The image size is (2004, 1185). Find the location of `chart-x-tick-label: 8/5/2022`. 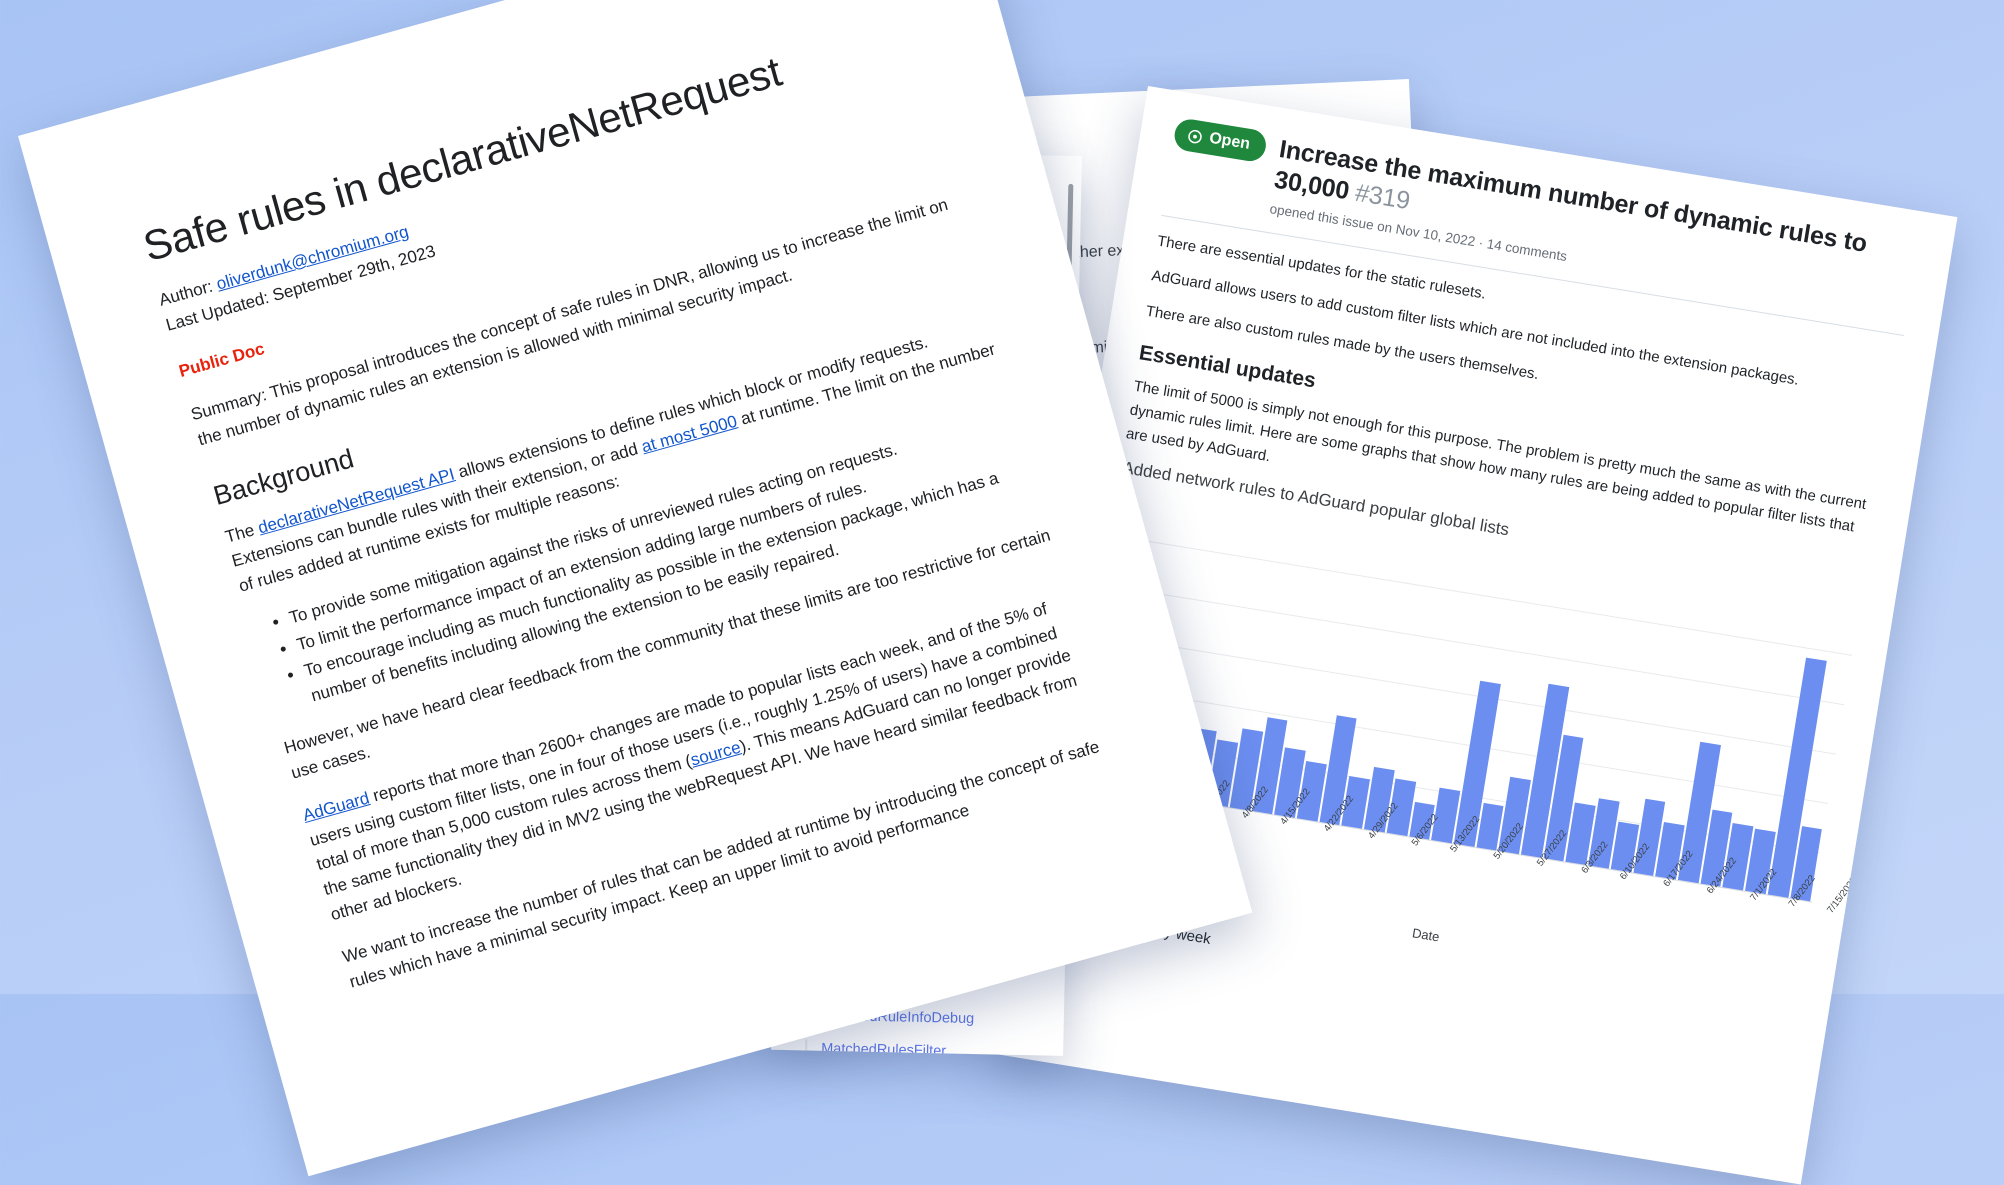

chart-x-tick-label: 8/5/2022 is located at coordinates (1957, 950).